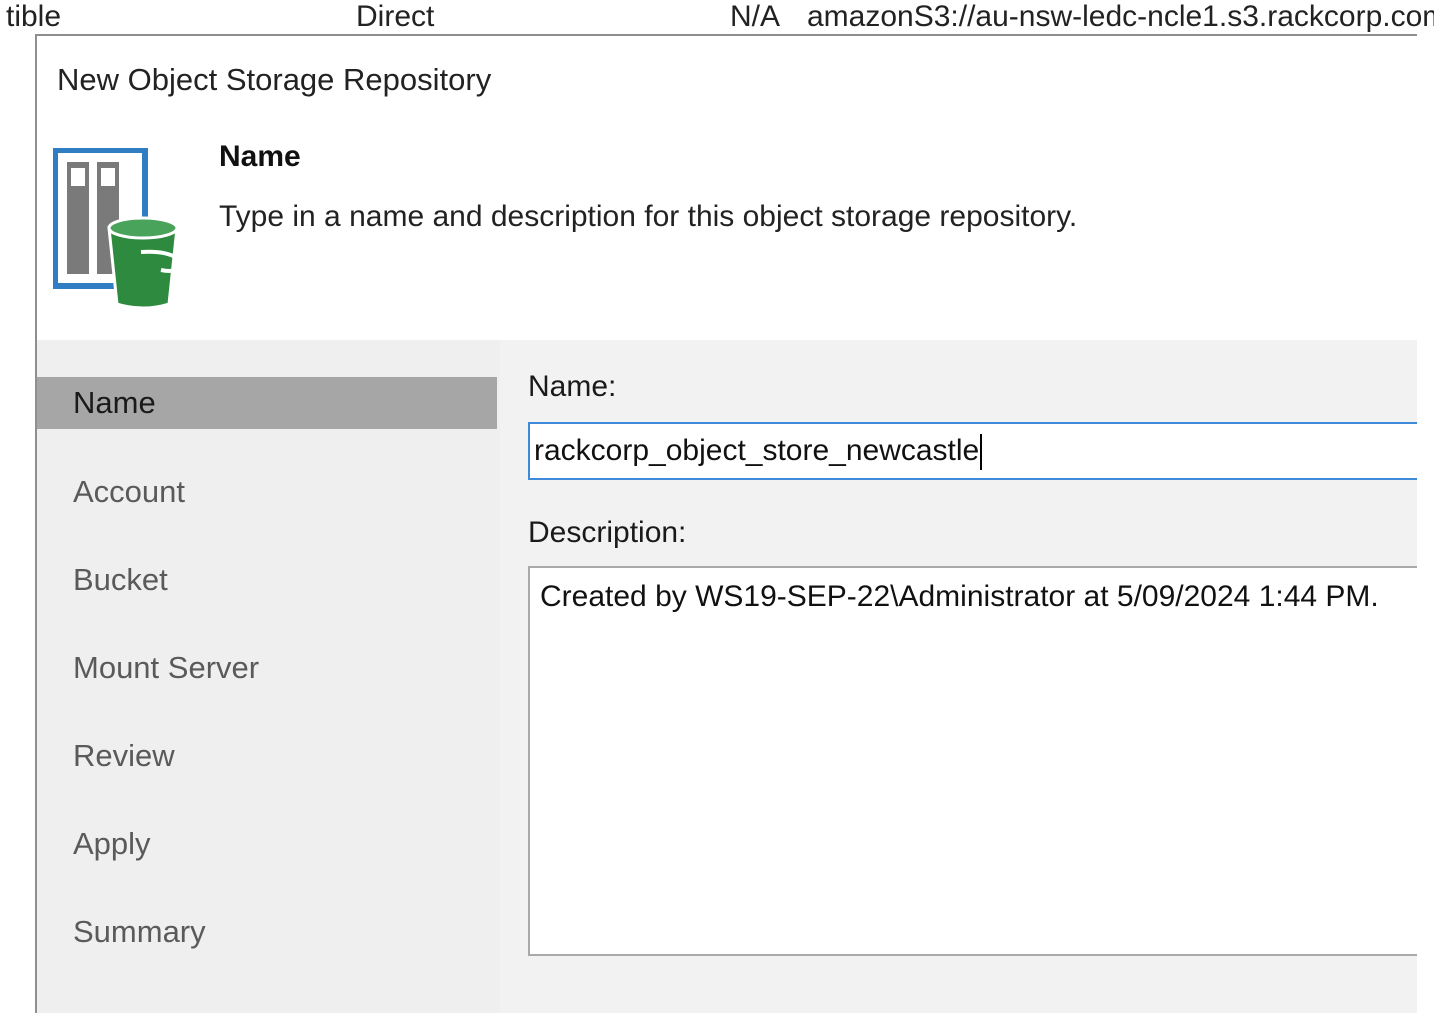 This screenshot has width=1434, height=1013. What do you see at coordinates (267, 580) in the screenshot?
I see `nav-step-bucket: Bucket` at bounding box center [267, 580].